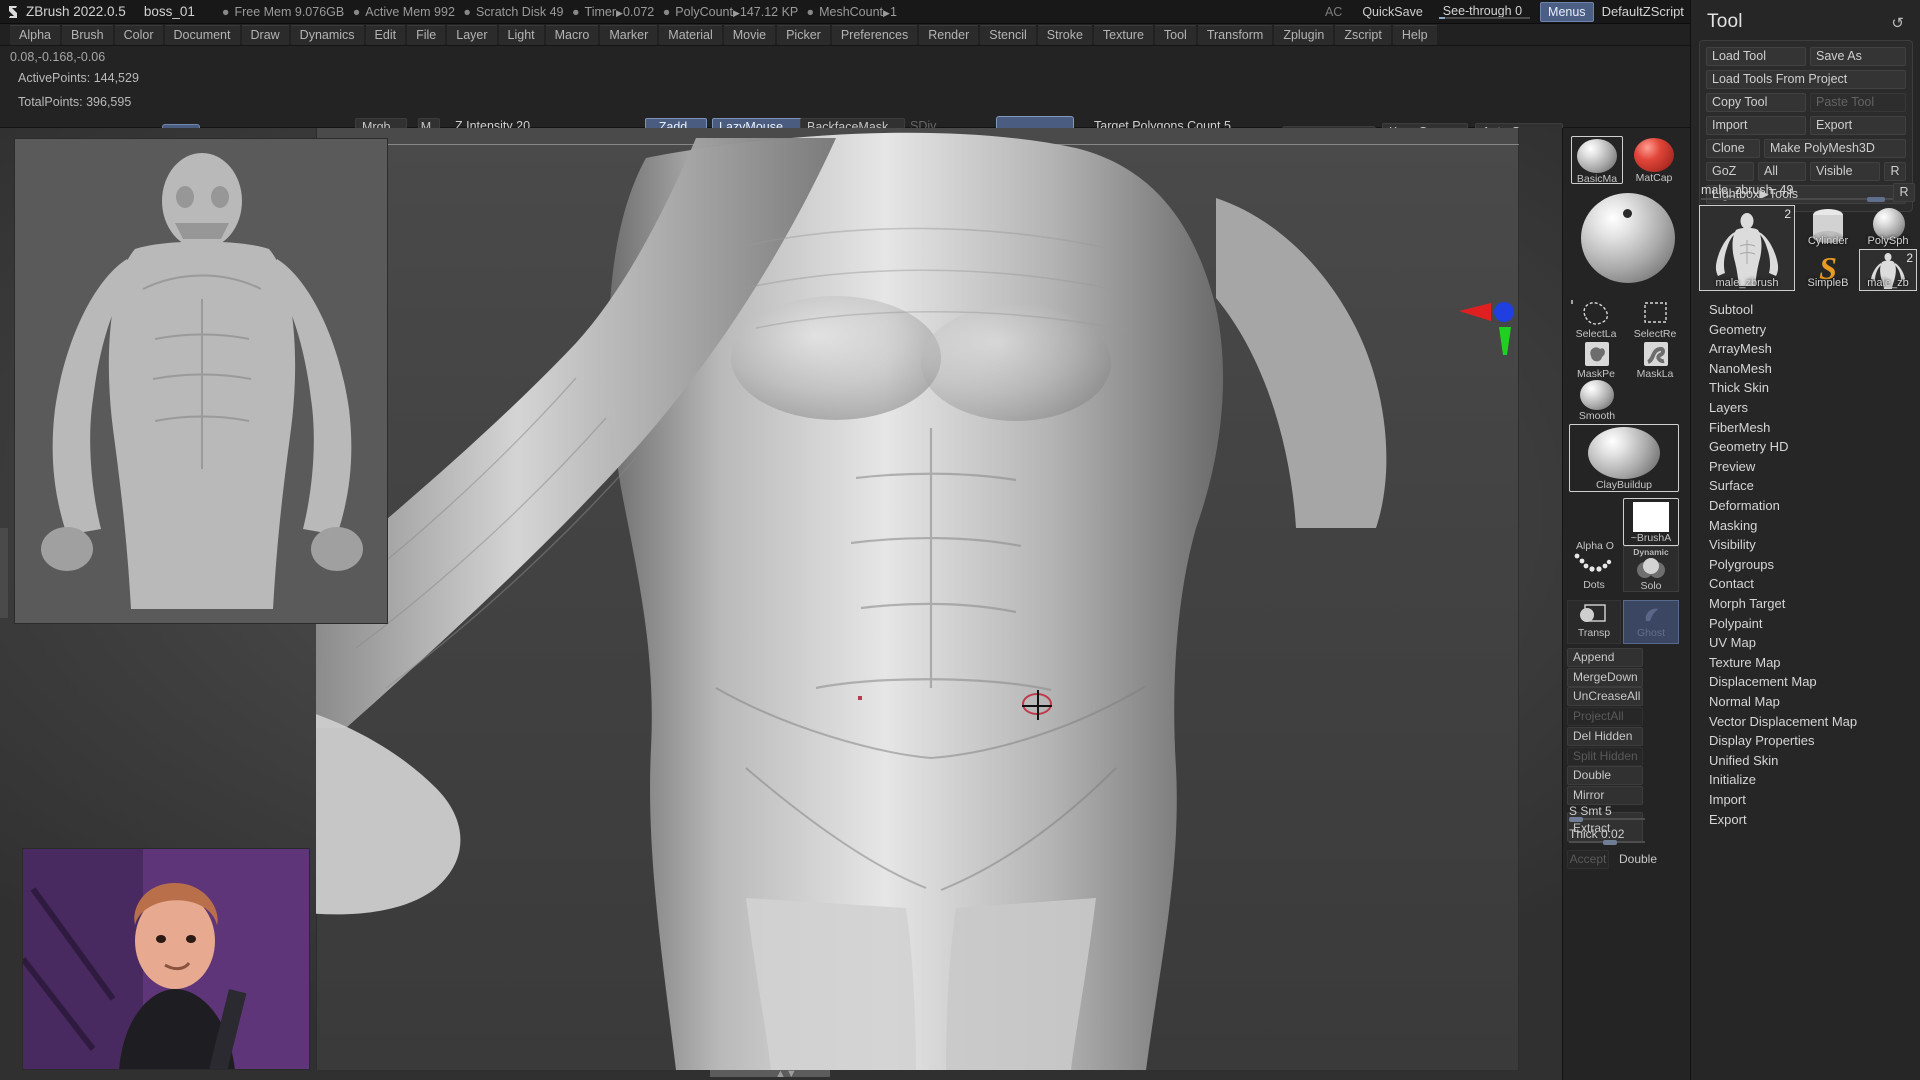 The width and height of the screenshot is (1920, 1080). Describe the element at coordinates (472, 34) in the screenshot. I see `menu-item-layer: Layer` at that location.